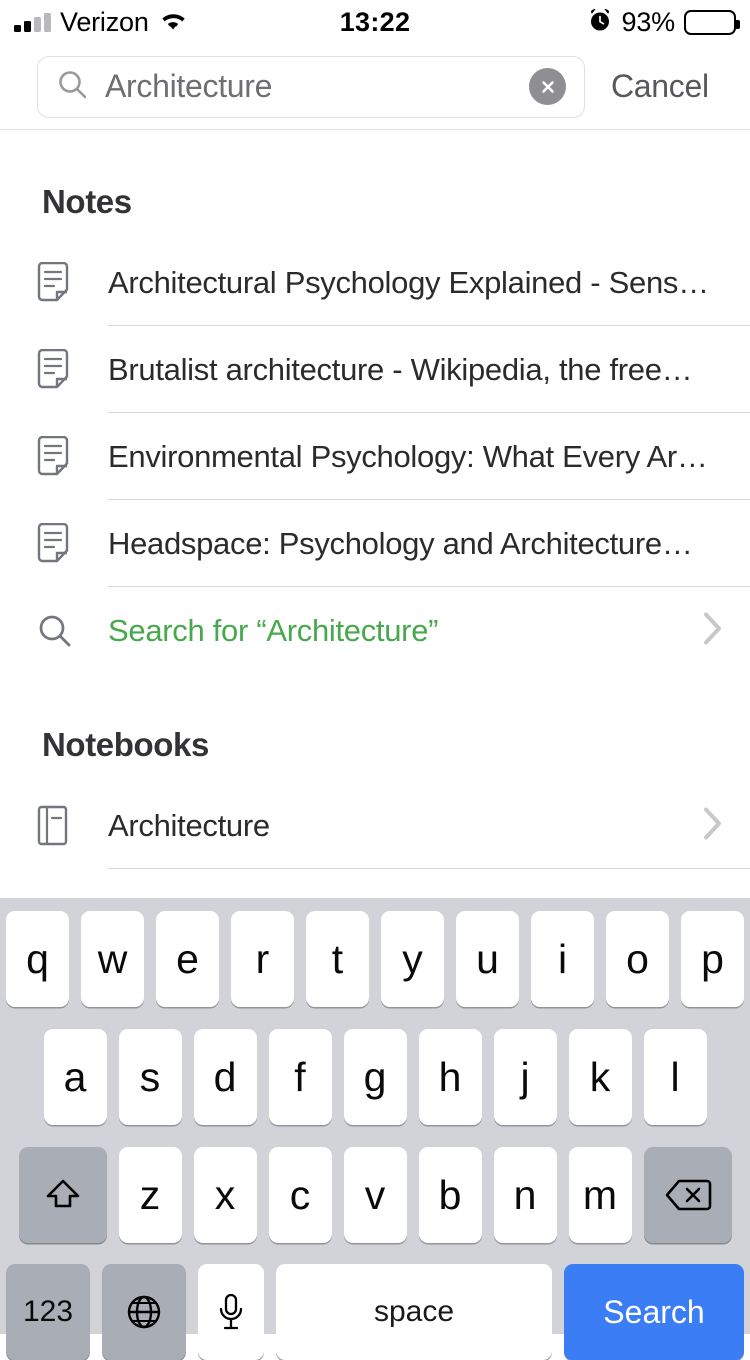  Describe the element at coordinates (144, 1312) in the screenshot. I see `globe-language-icon` at that location.